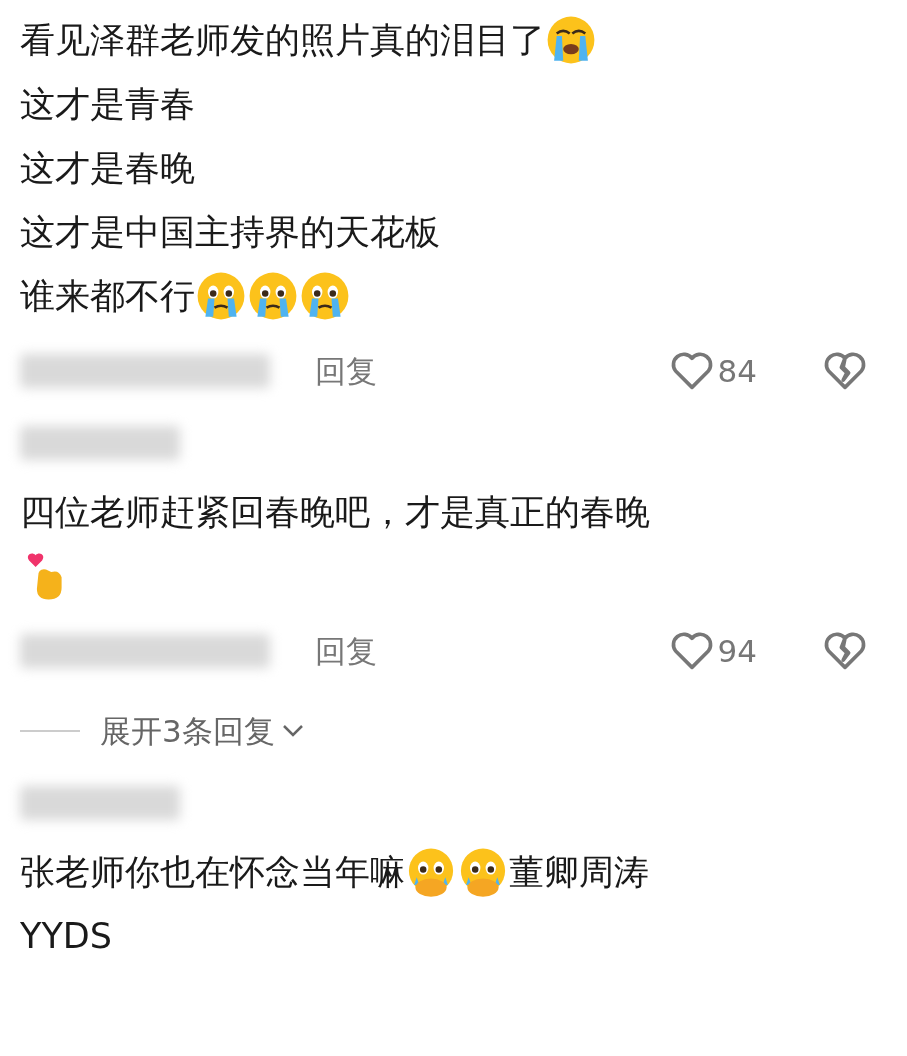  Describe the element at coordinates (571, 40) in the screenshot. I see `crying-face-icon` at that location.